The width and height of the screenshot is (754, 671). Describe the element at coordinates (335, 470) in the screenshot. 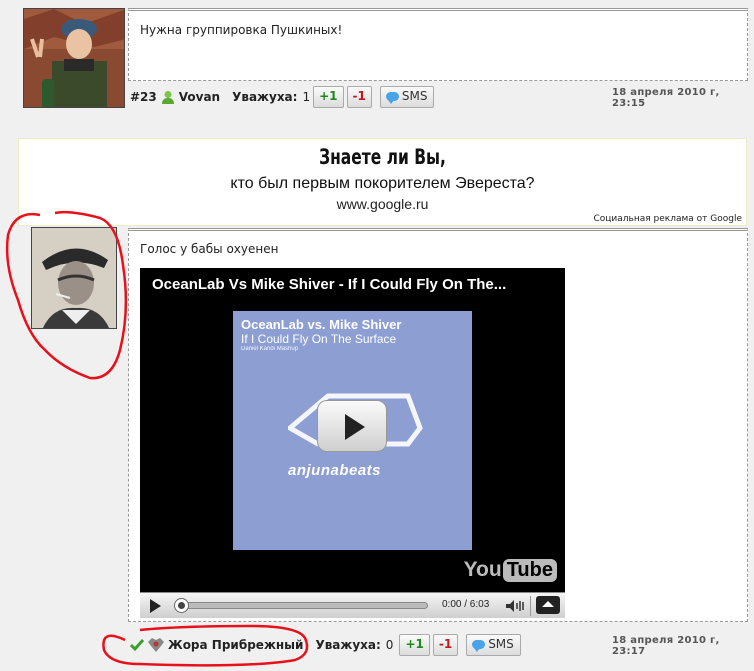

I see `label-logo: anjunabeats` at that location.